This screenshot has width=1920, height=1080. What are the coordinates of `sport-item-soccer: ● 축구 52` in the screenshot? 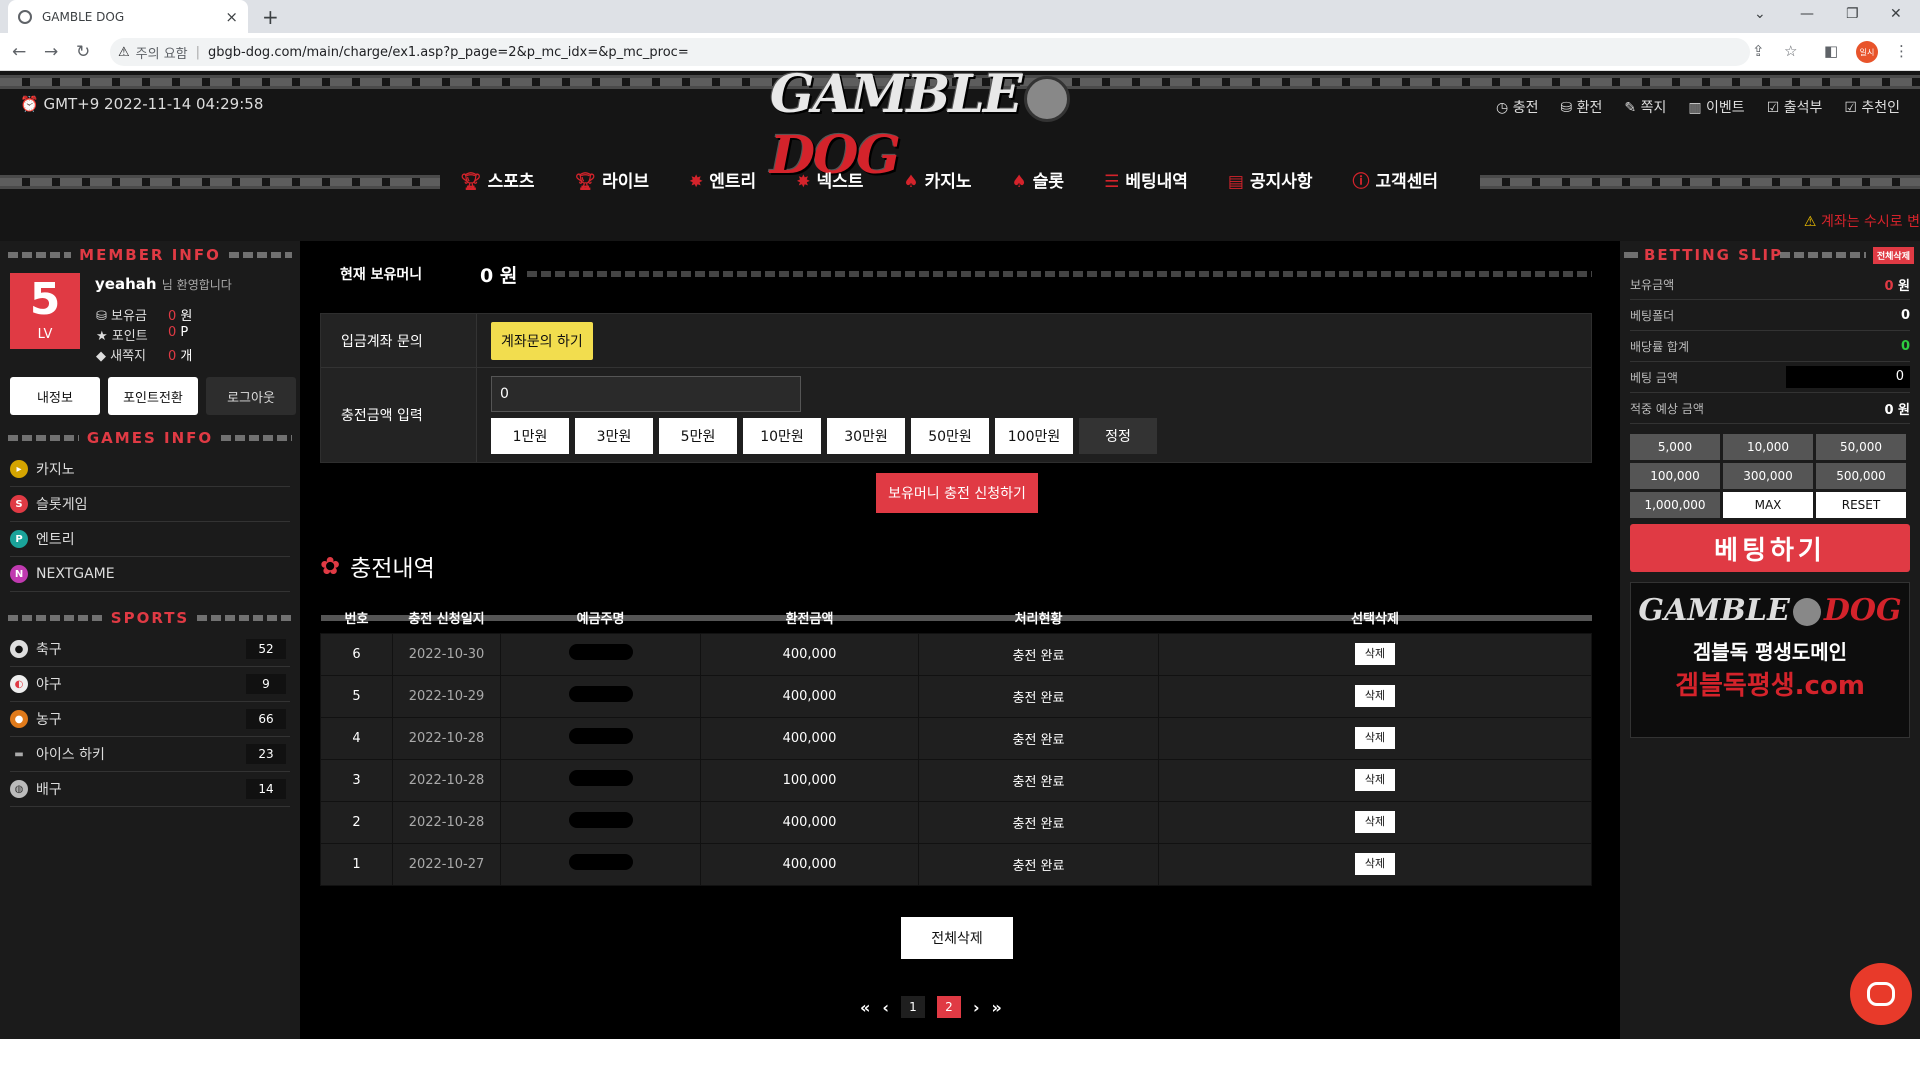 It's located at (150, 649).